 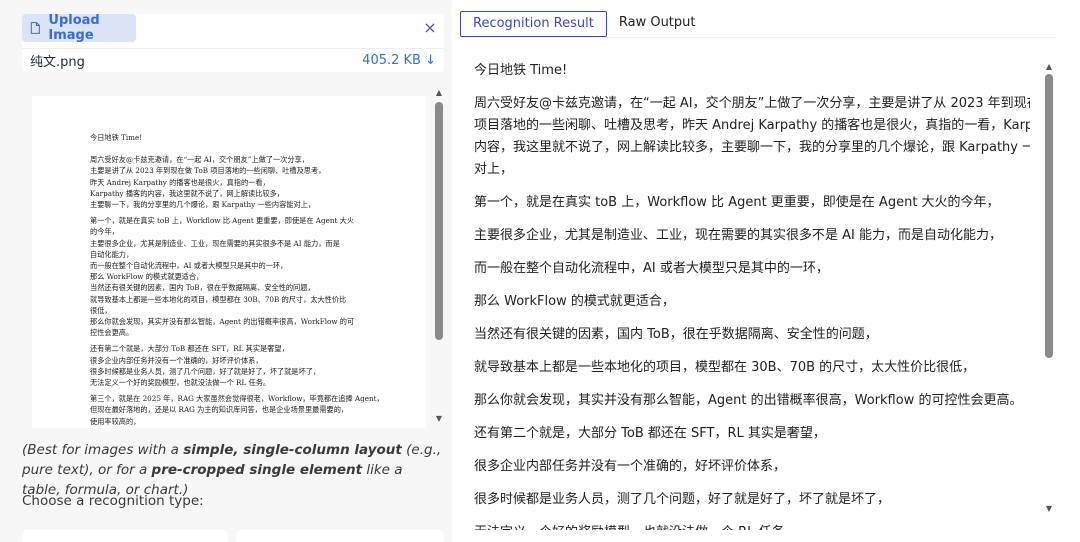 I want to click on file-icon, so click(x=35, y=28).